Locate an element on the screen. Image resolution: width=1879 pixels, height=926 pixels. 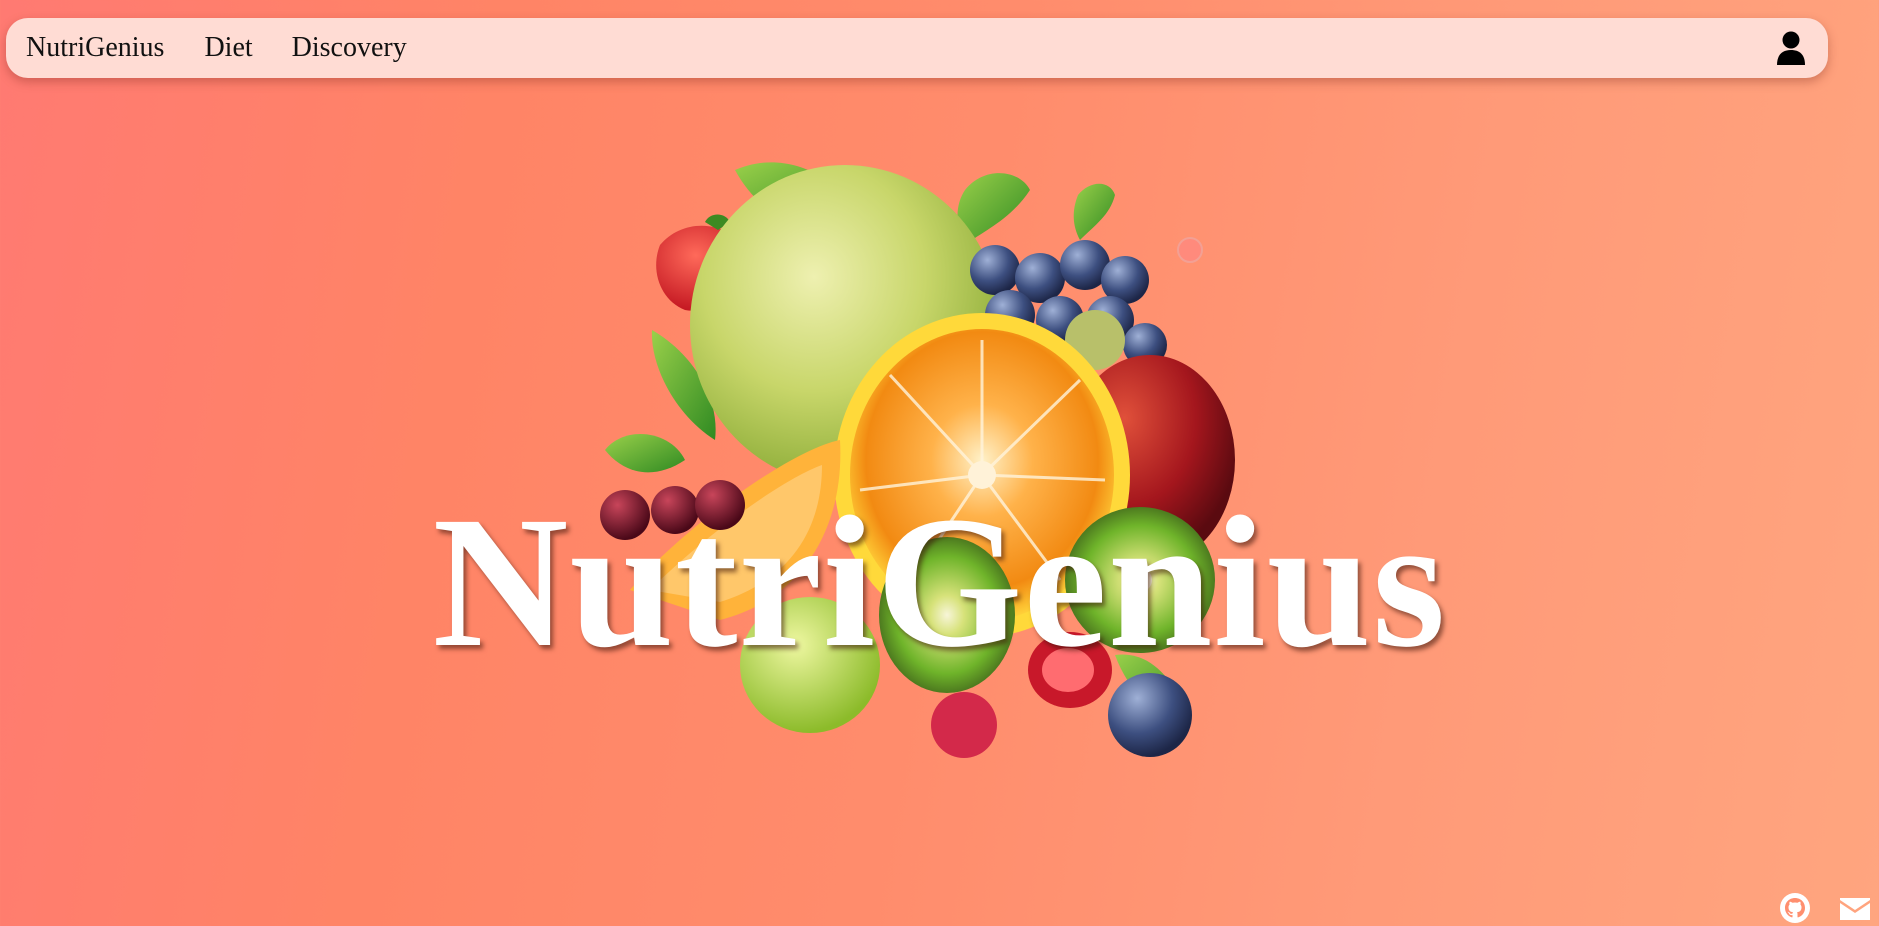
nav-diet-link: Diet is located at coordinates (228, 48).